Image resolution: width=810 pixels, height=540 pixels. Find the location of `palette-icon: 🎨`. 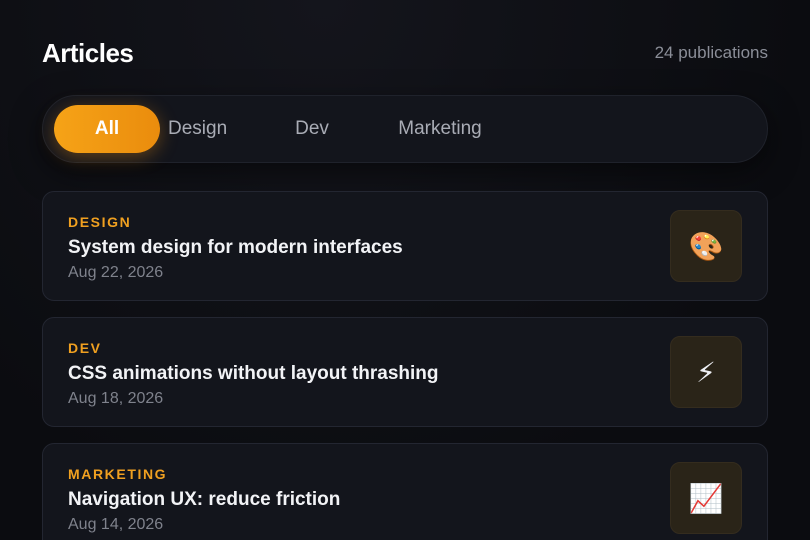

palette-icon: 🎨 is located at coordinates (706, 246).